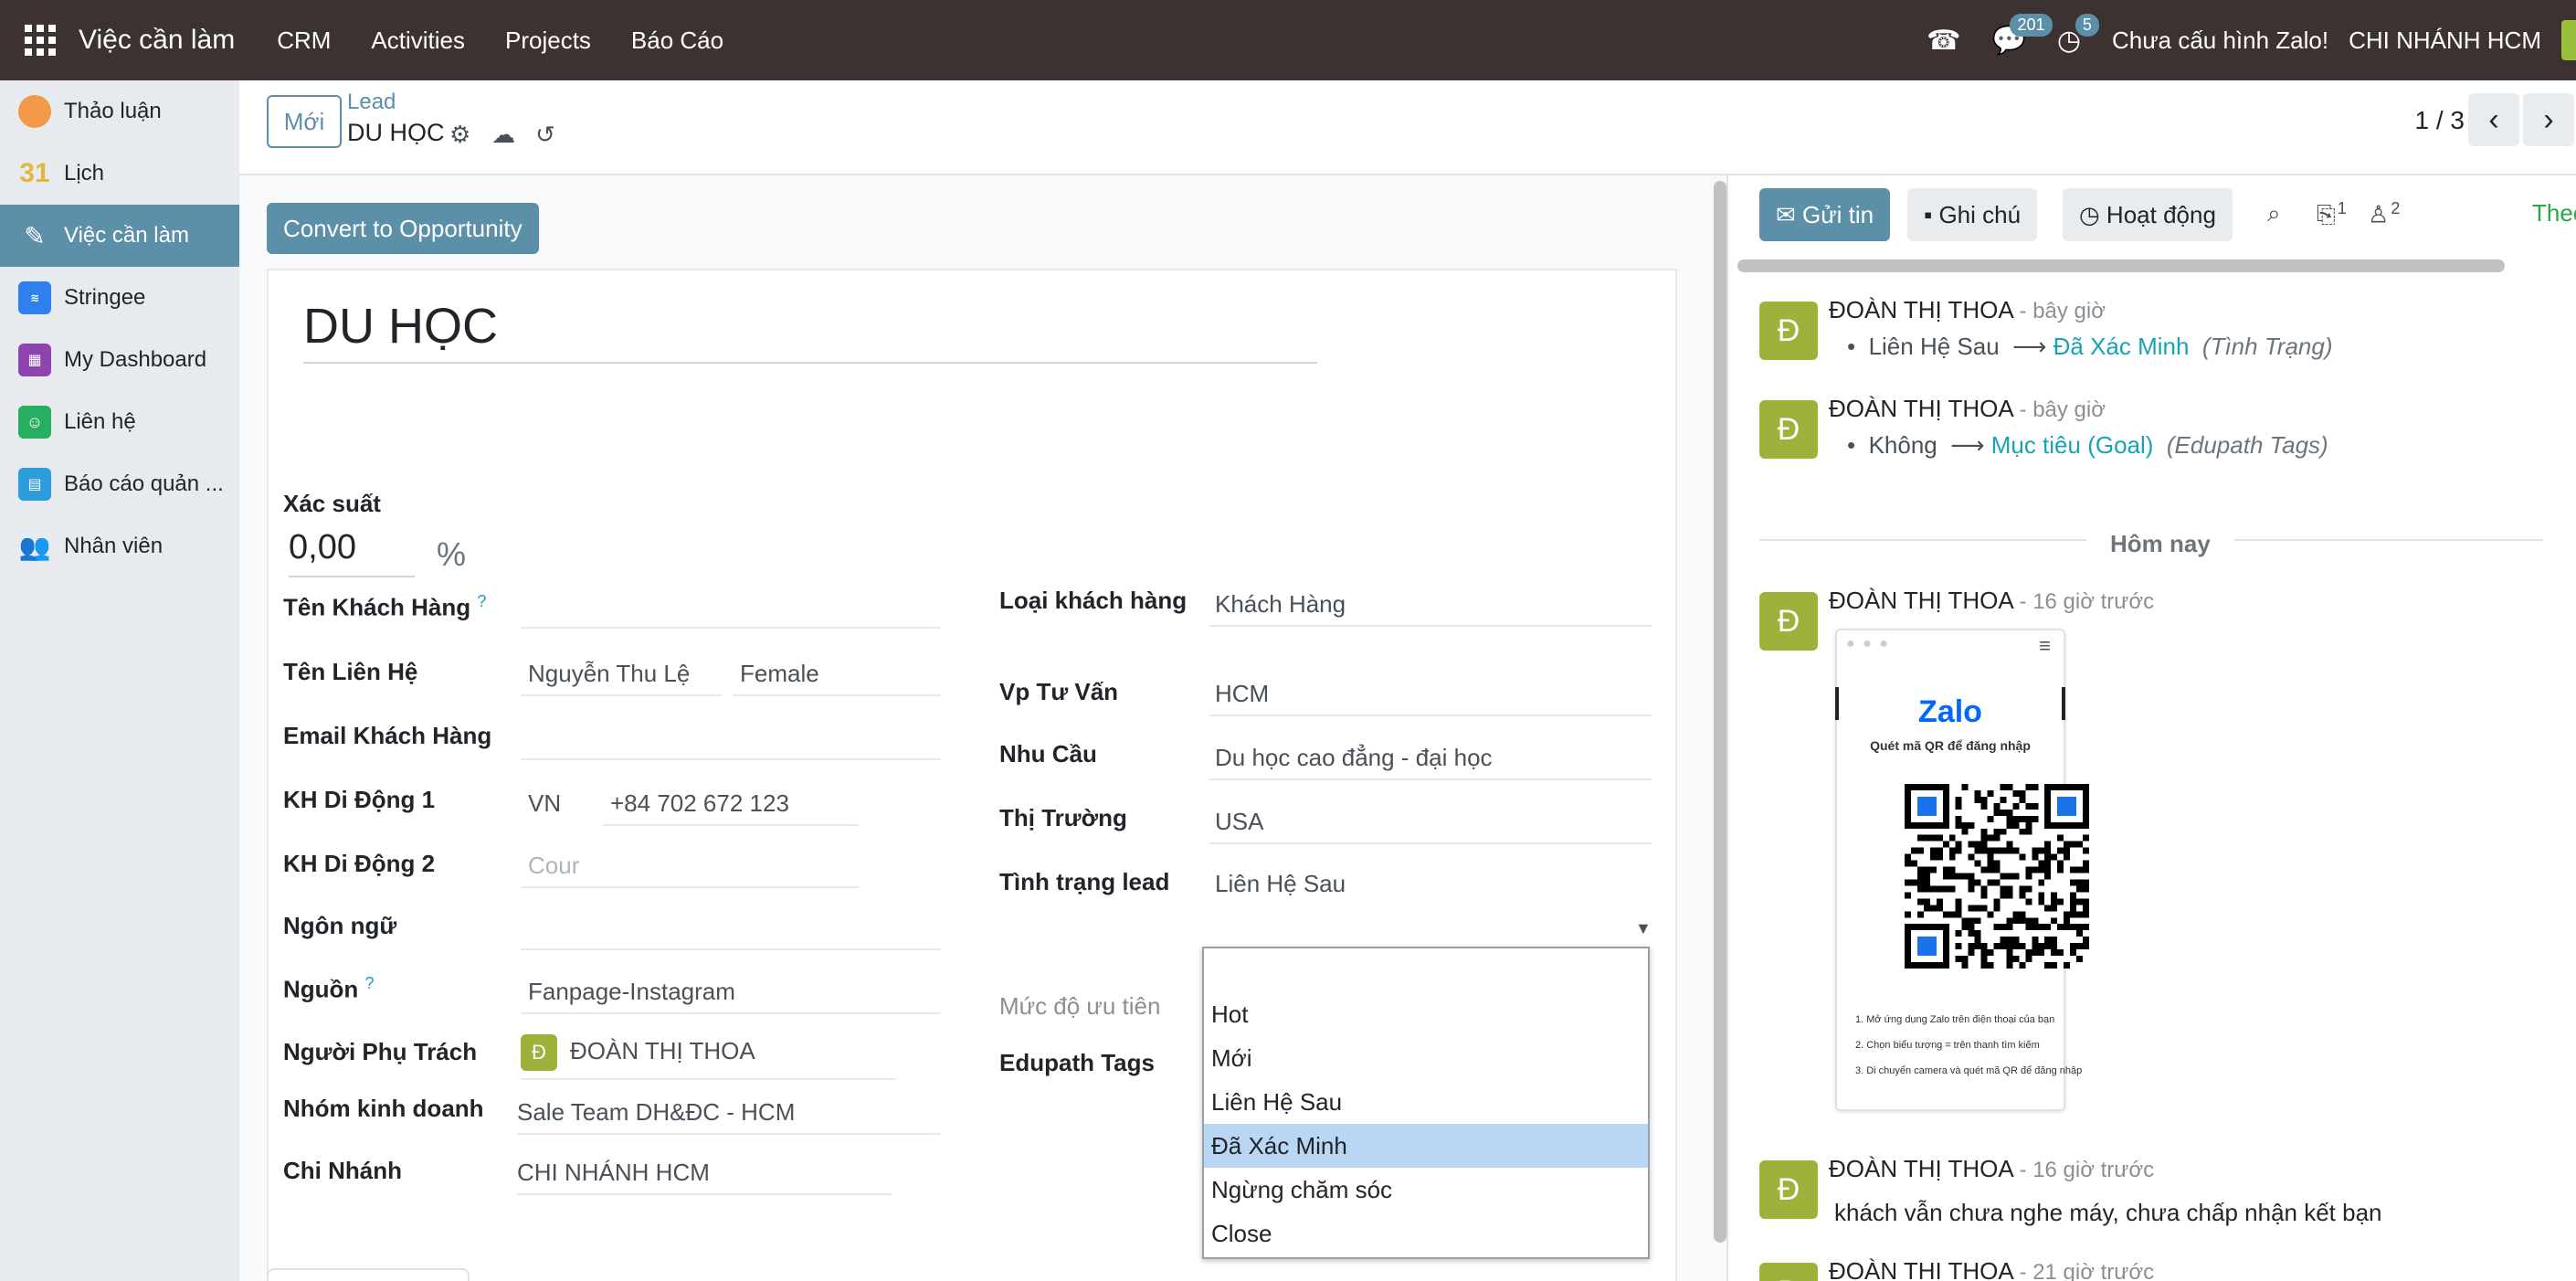  Describe the element at coordinates (621, 678) in the screenshot. I see `contact-name-input: Nguyễn Thu Lệ` at that location.